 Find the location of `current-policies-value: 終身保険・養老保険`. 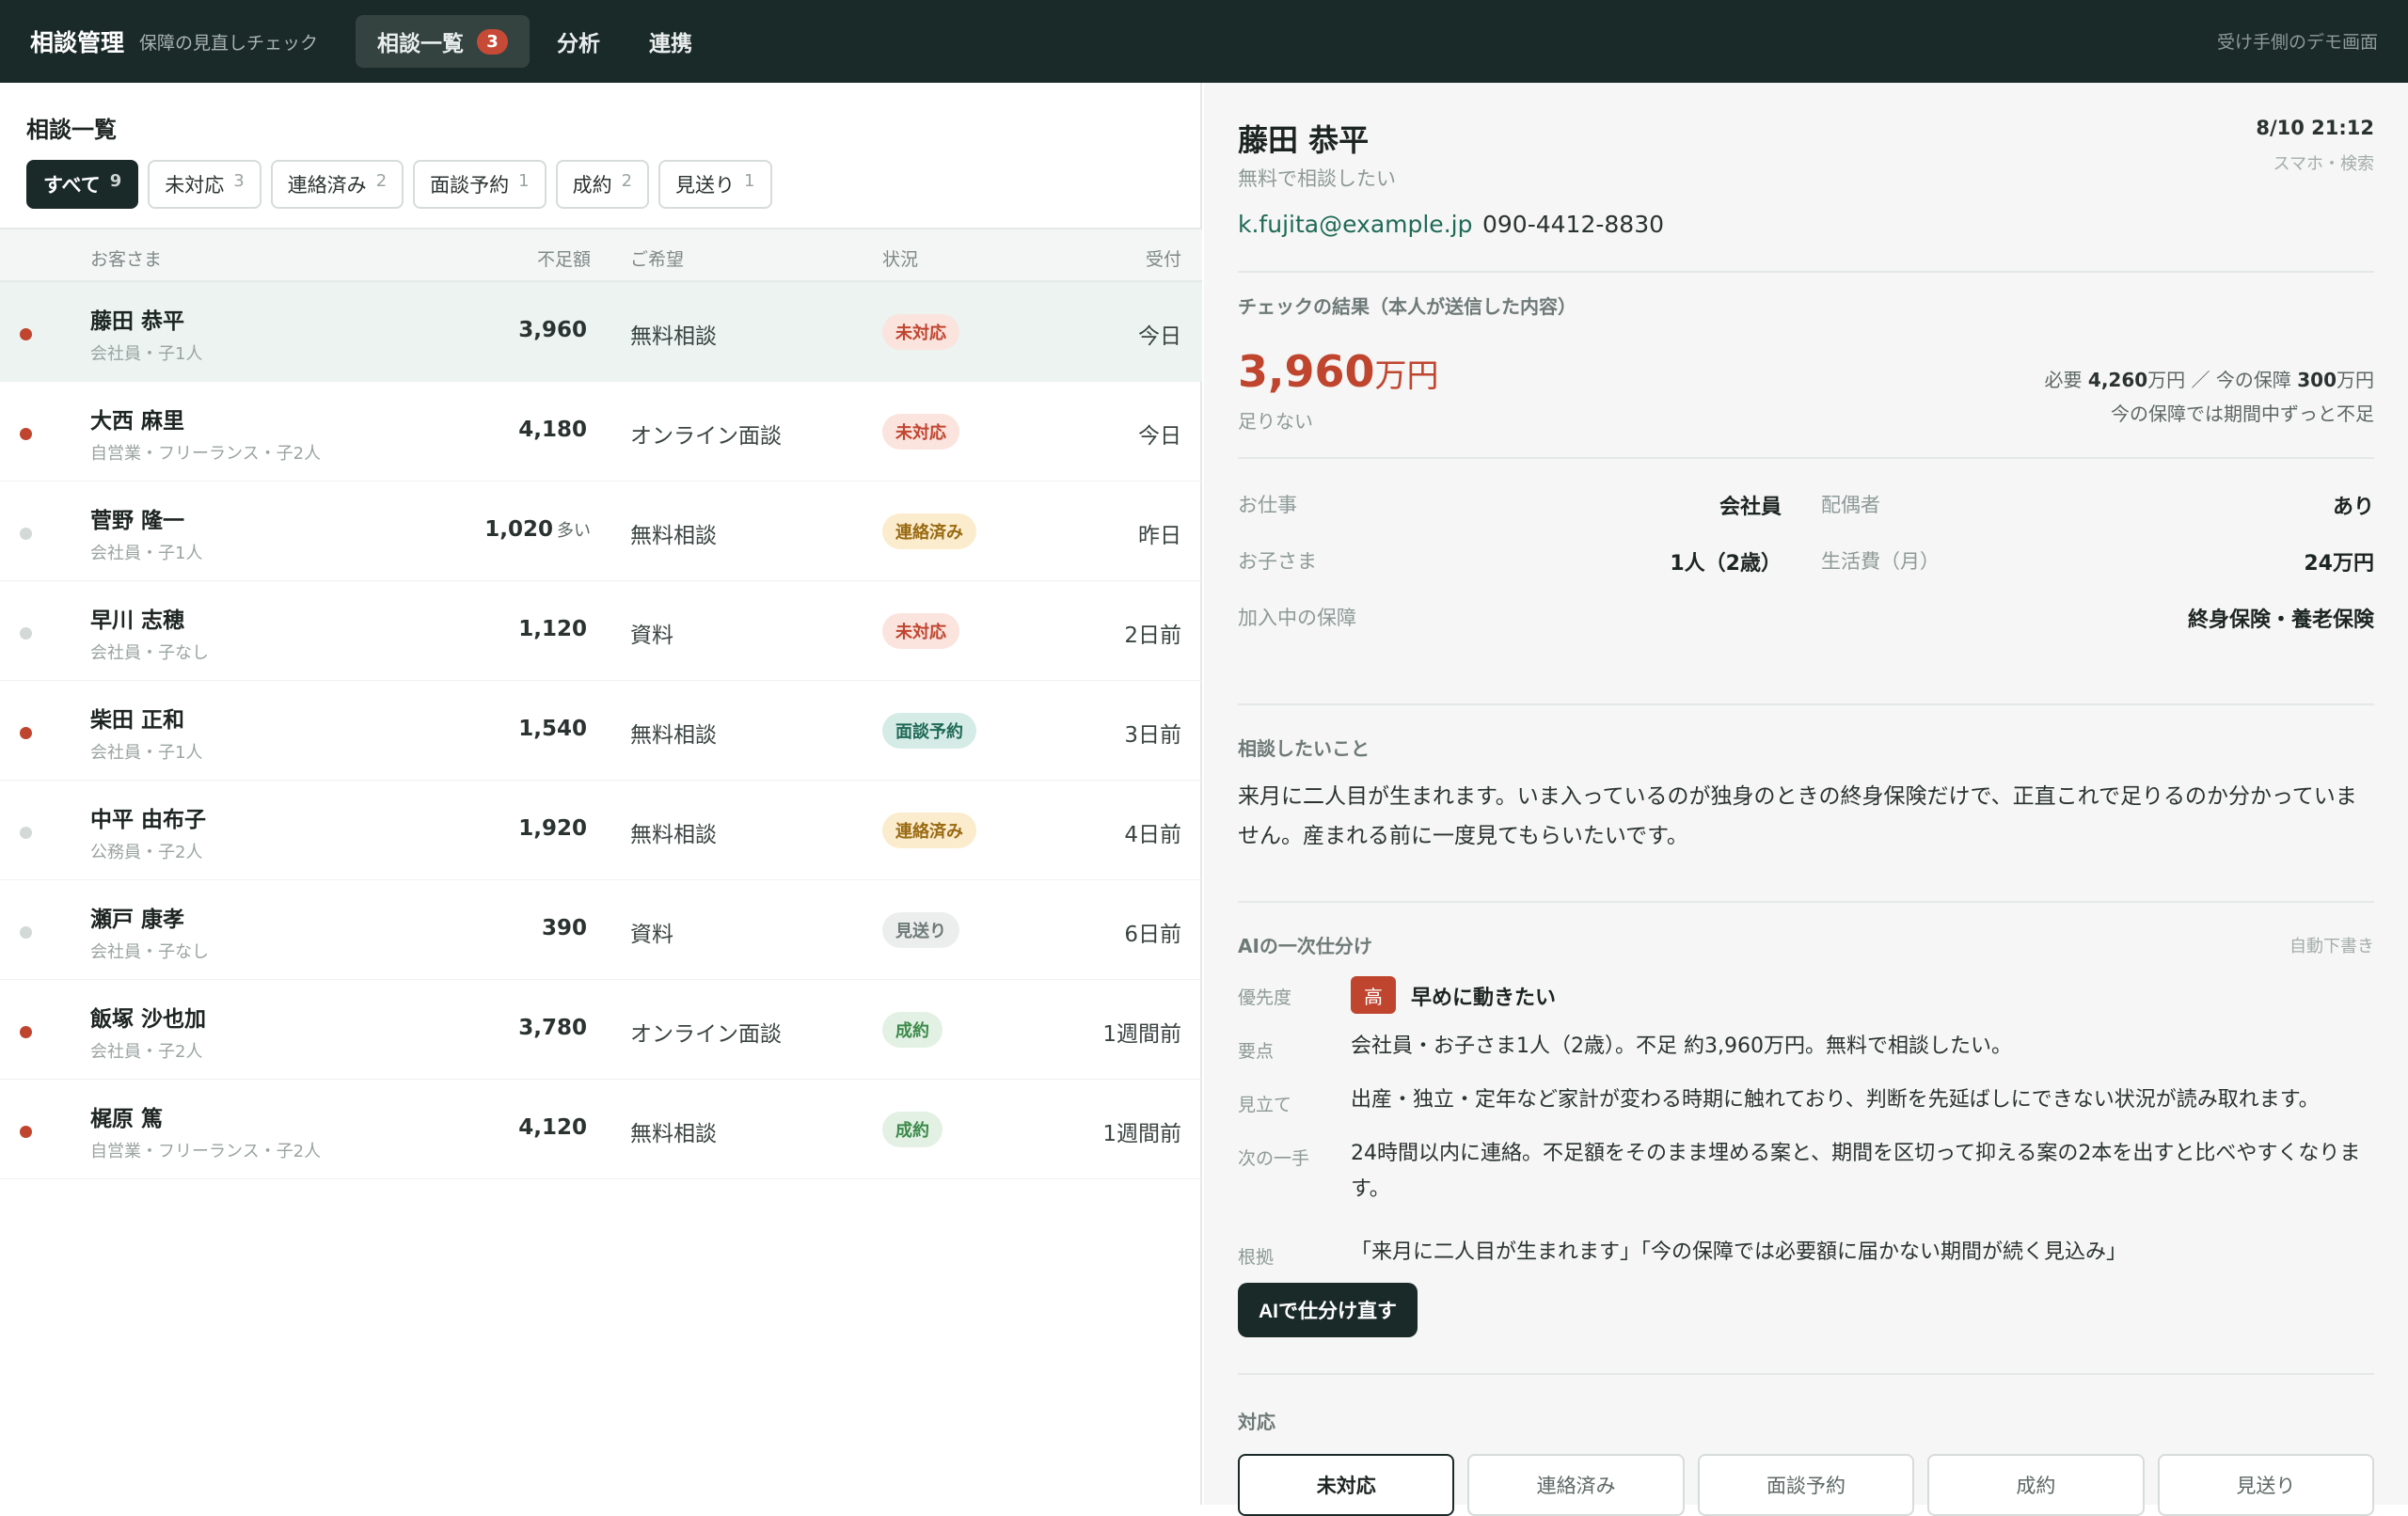

current-policies-value: 終身保険・養老保険 is located at coordinates (2281, 620).